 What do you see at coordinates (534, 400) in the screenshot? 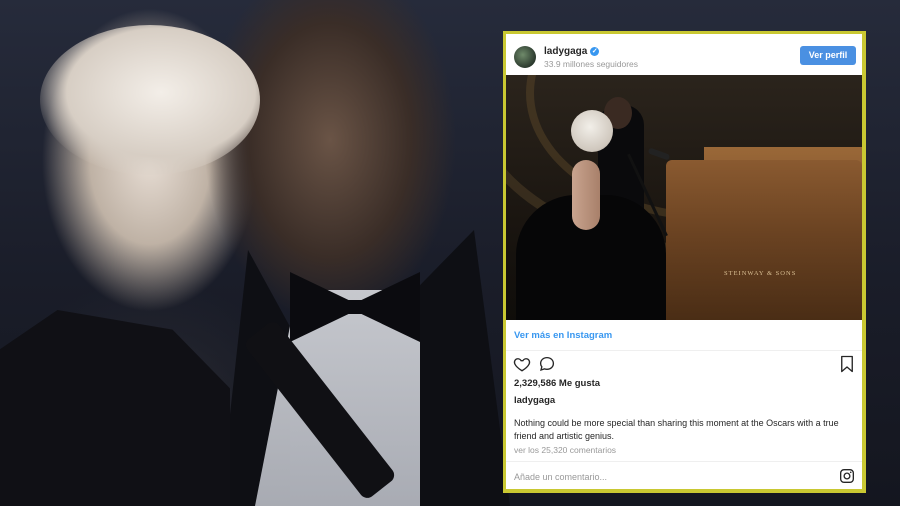
I see `caption-username: ladygaga` at bounding box center [534, 400].